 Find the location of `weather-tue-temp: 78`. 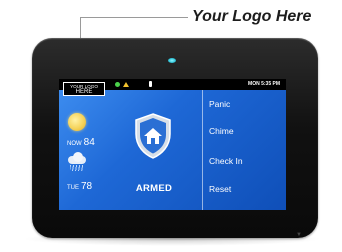

weather-tue-temp: 78 is located at coordinates (87, 186).